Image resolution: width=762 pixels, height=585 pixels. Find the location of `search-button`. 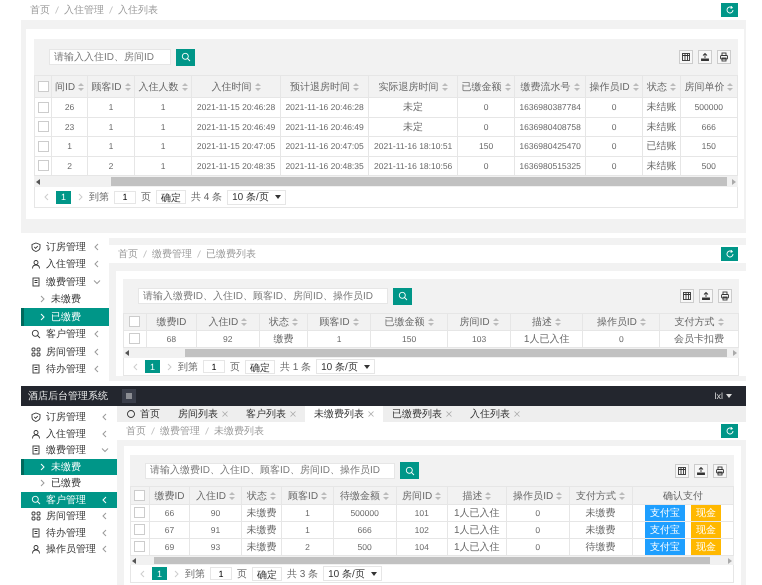

search-button is located at coordinates (185, 57).